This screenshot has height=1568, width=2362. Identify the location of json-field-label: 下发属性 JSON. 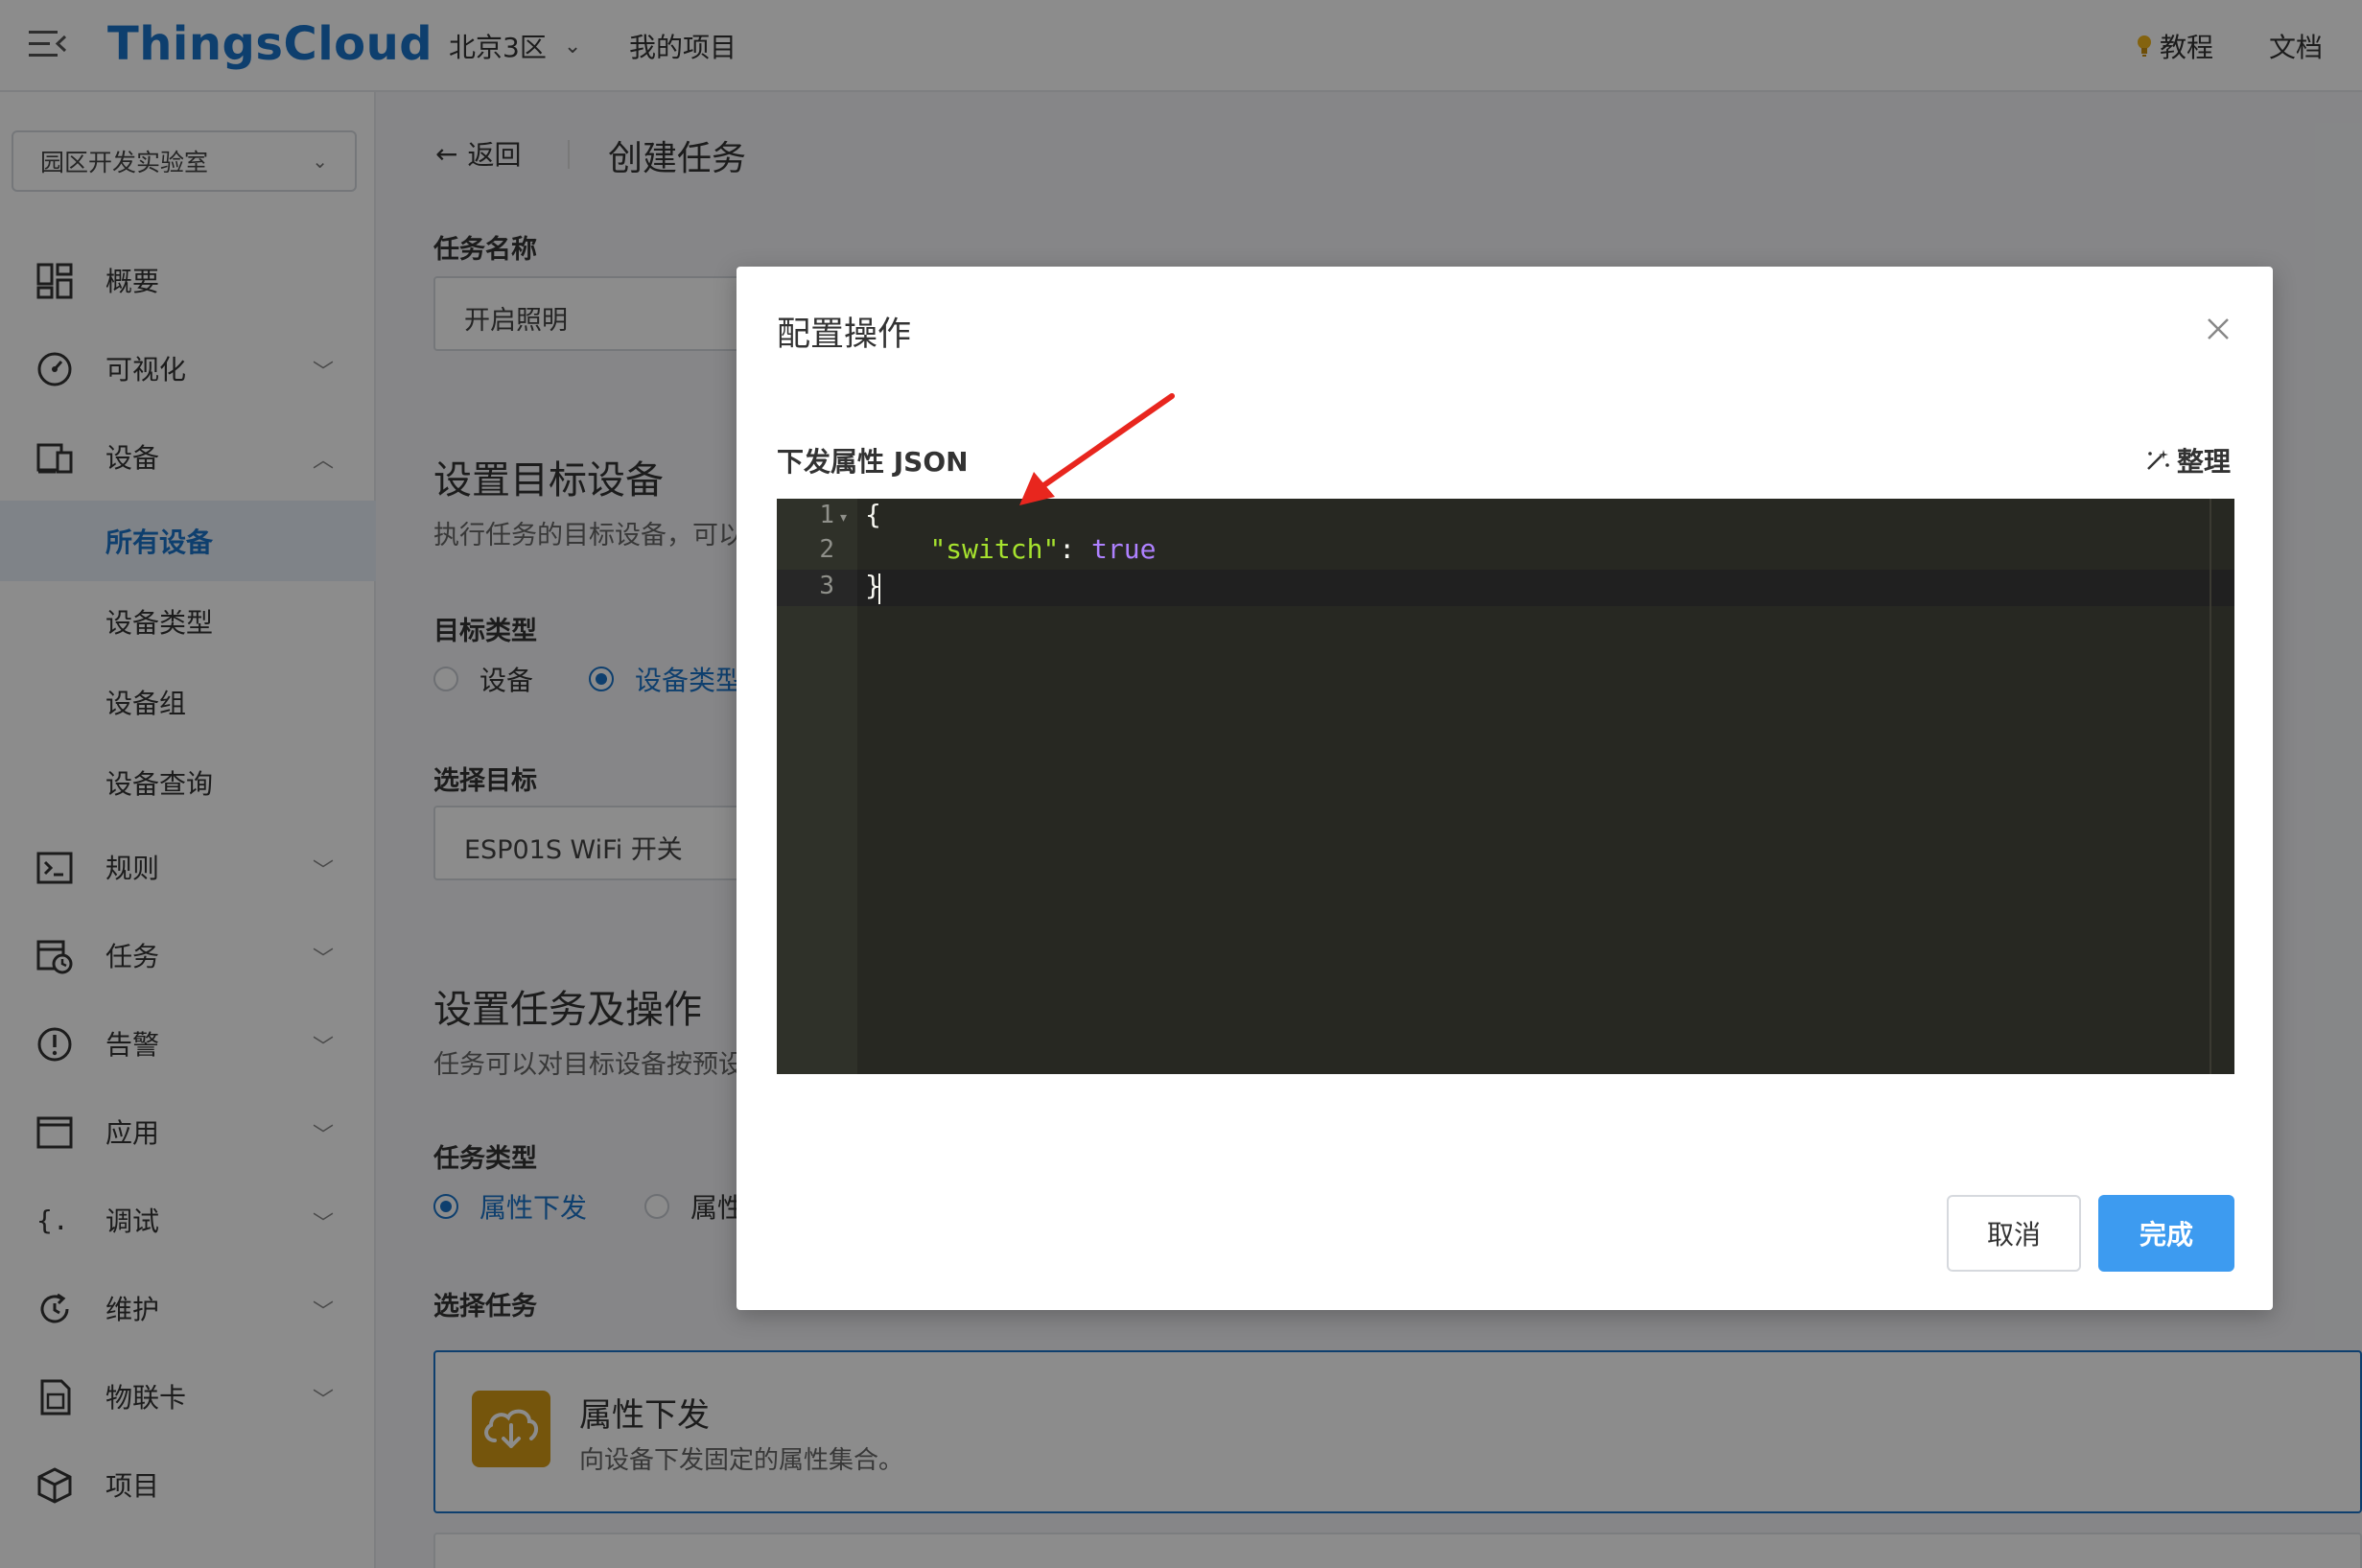
(873, 462).